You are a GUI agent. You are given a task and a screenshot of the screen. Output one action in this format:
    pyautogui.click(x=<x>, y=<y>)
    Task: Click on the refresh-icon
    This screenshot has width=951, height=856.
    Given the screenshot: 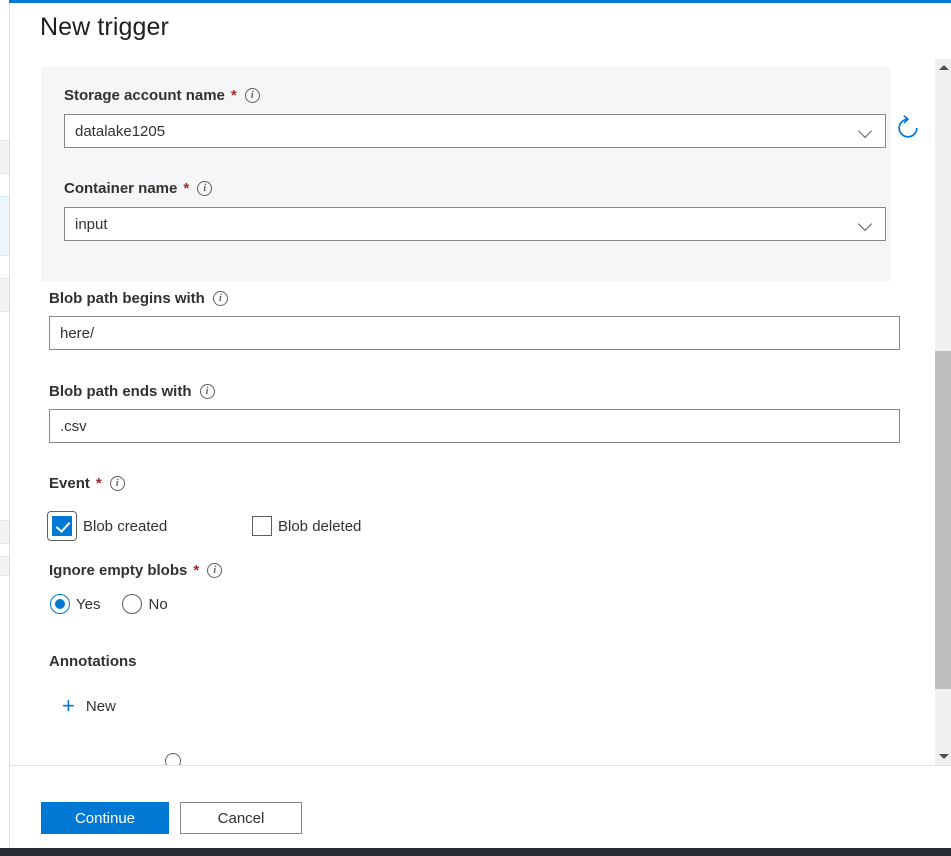 What is the action you would take?
    pyautogui.click(x=908, y=128)
    